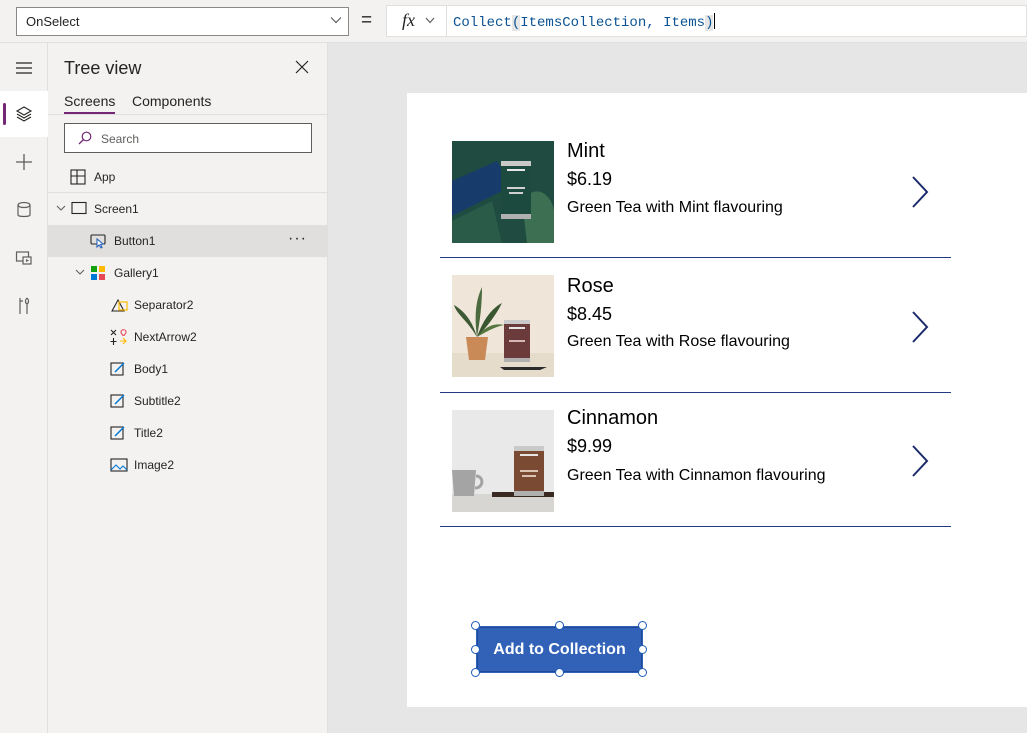 This screenshot has height=733, width=1027. I want to click on layers-icon, so click(24, 114).